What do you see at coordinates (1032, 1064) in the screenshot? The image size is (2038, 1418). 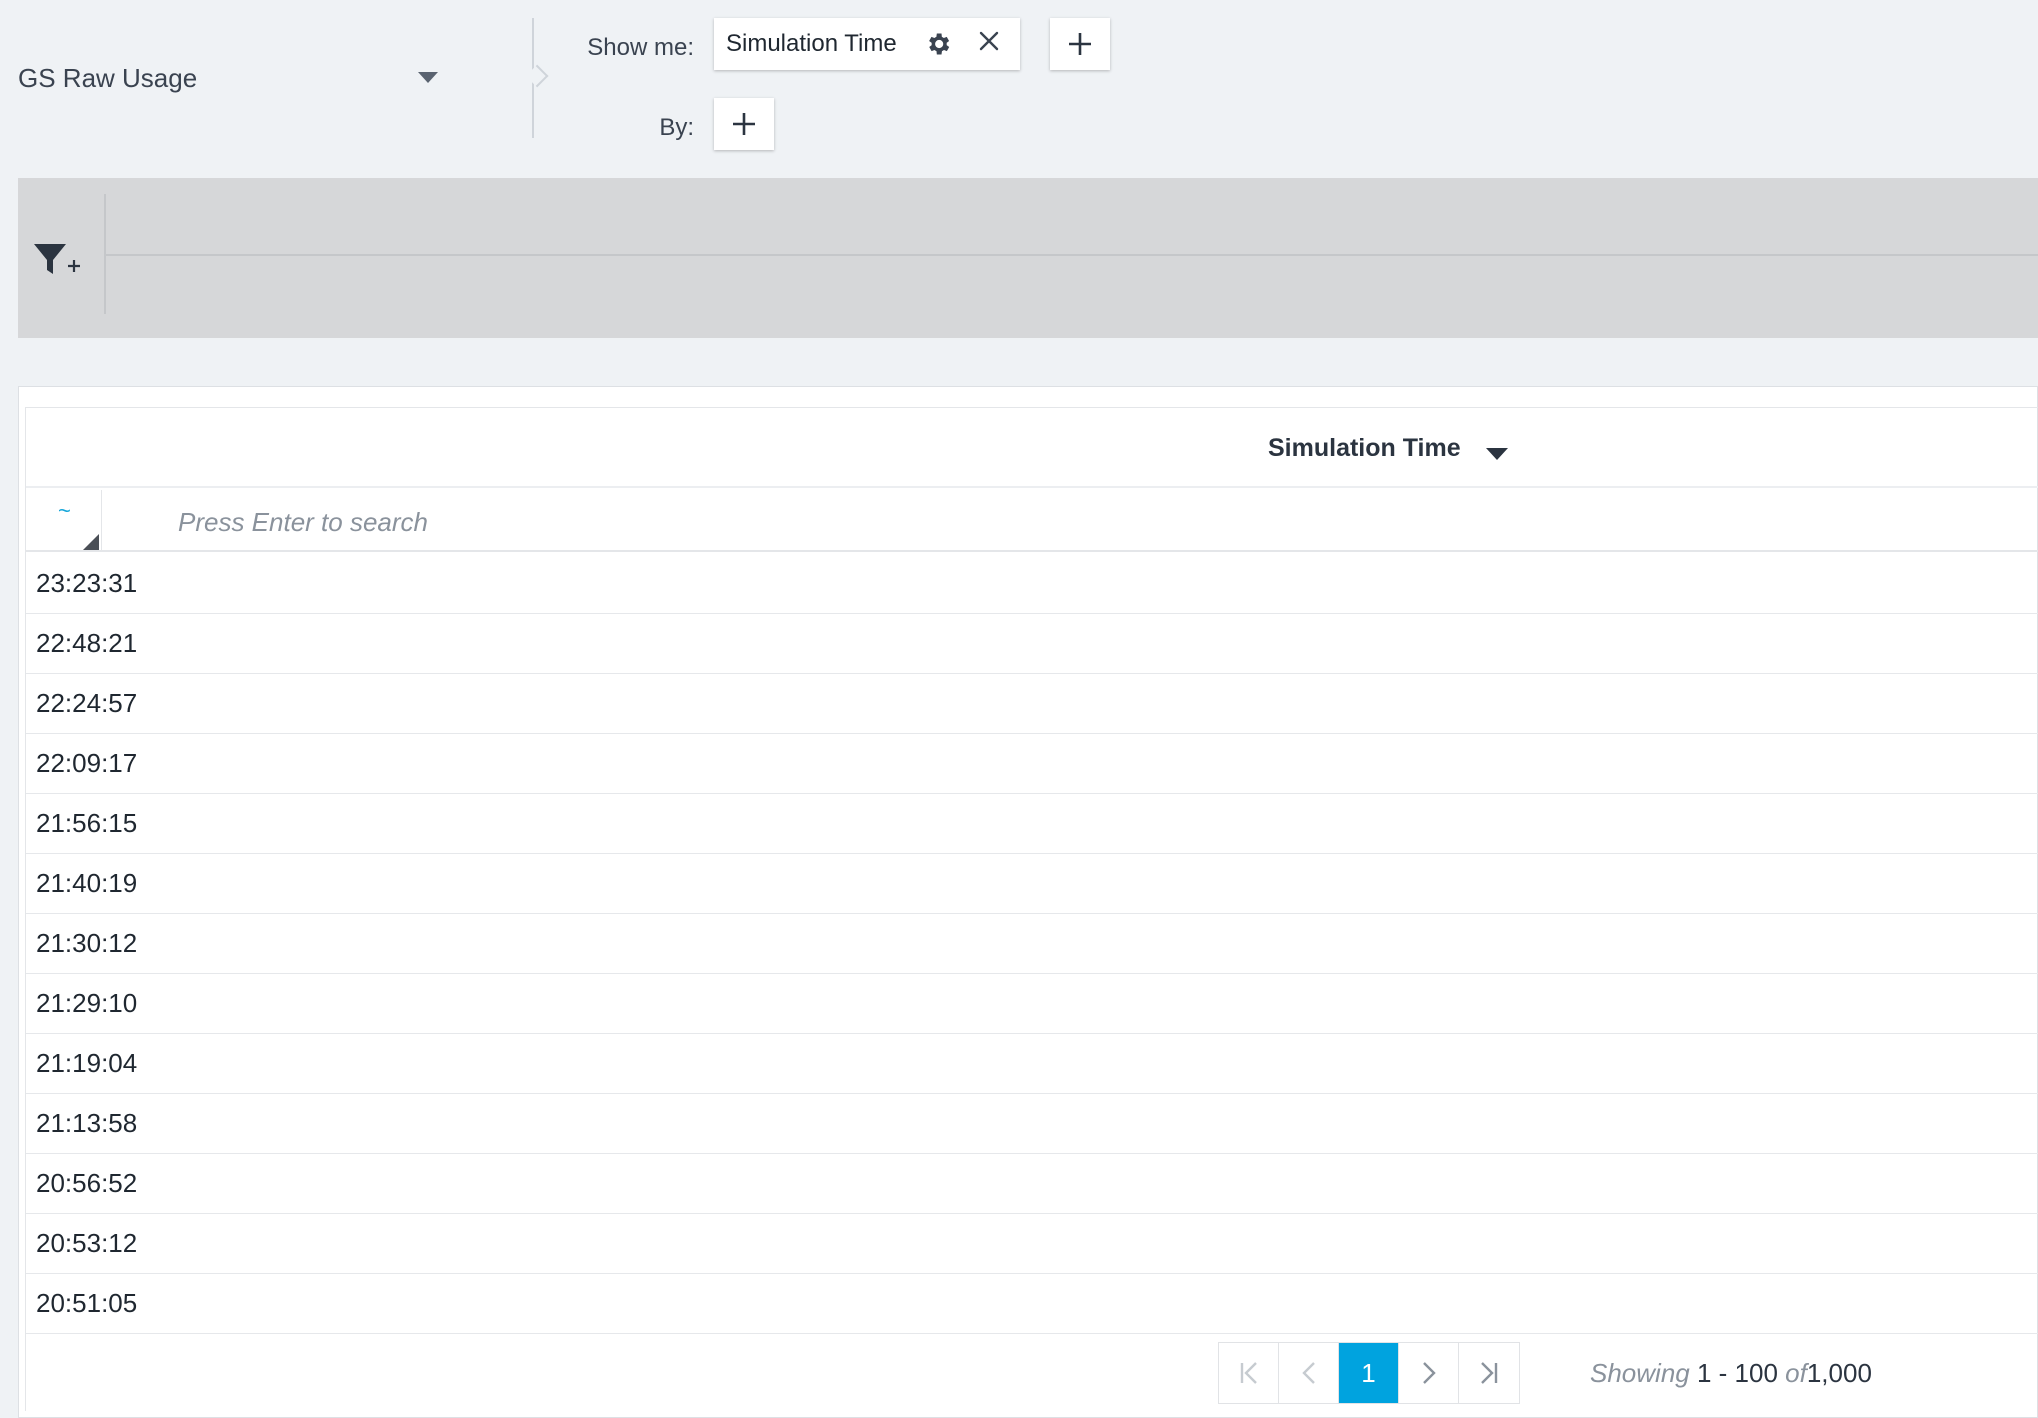 I see `table-row: 21:19:04` at bounding box center [1032, 1064].